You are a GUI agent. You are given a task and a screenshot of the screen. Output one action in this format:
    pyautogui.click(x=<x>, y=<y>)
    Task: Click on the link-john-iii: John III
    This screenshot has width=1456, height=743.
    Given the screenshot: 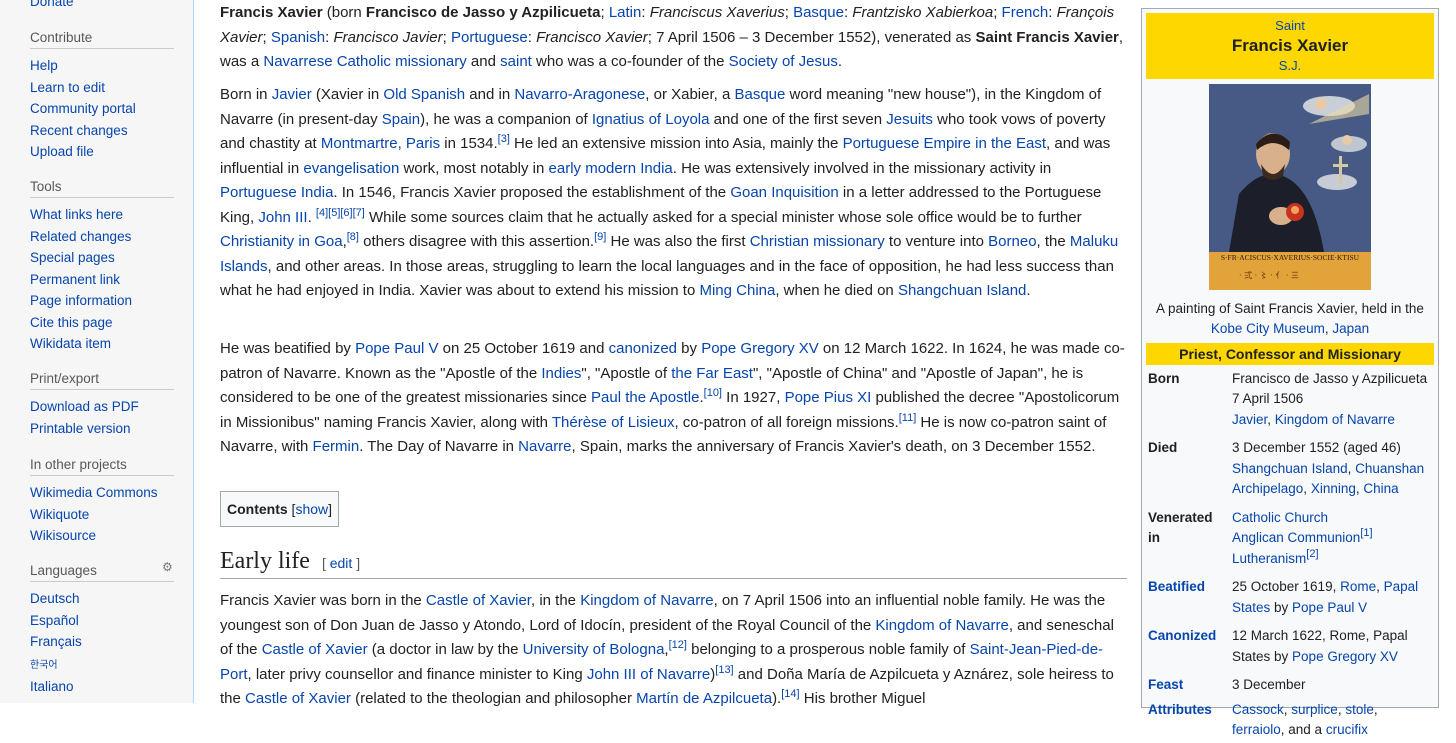 What is the action you would take?
    pyautogui.click(x=282, y=217)
    